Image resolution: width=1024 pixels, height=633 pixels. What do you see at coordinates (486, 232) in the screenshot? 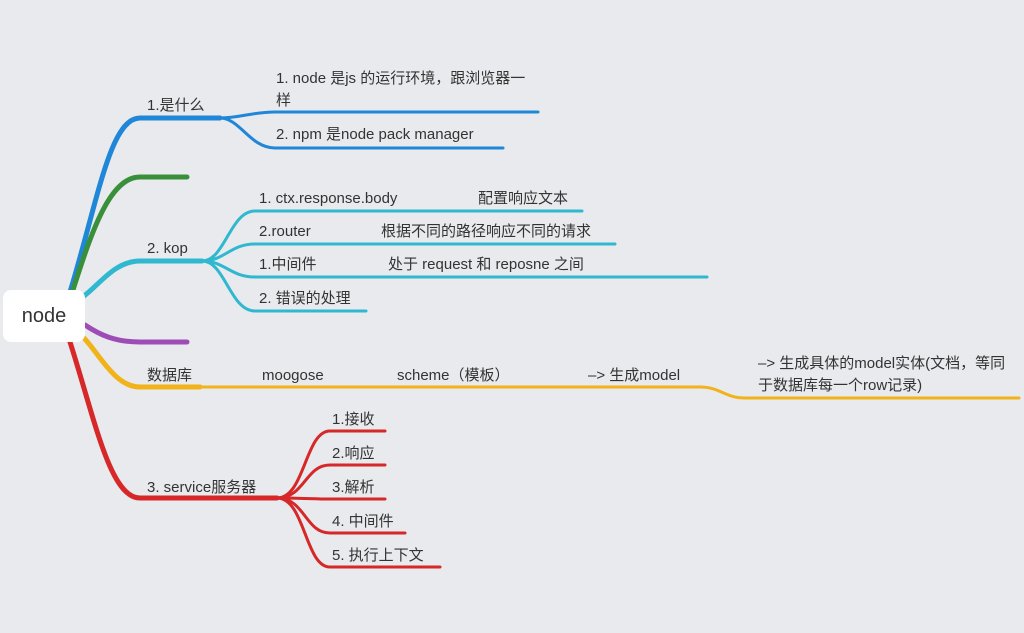
I see `node-kop-2-detail: 根据不同的路径响应不同的请求` at bounding box center [486, 232].